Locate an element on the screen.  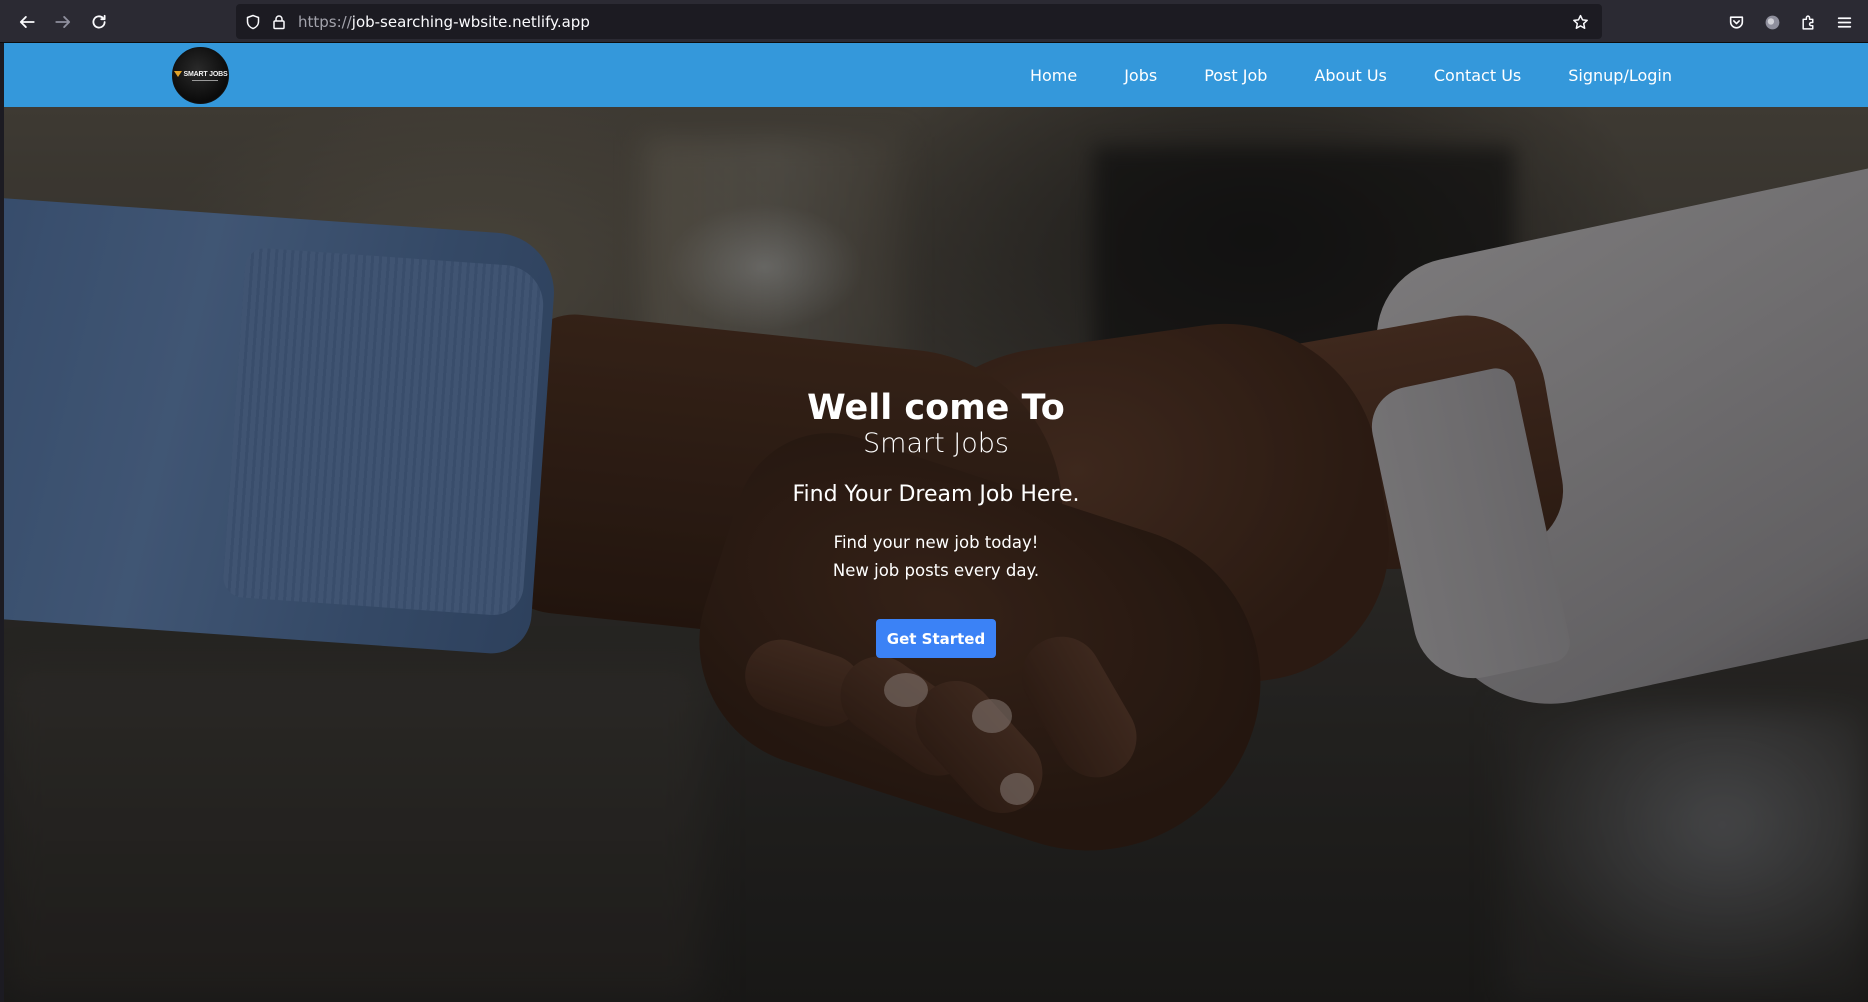
hero-text-line-1: Find your new job today! is located at coordinates (936, 542).